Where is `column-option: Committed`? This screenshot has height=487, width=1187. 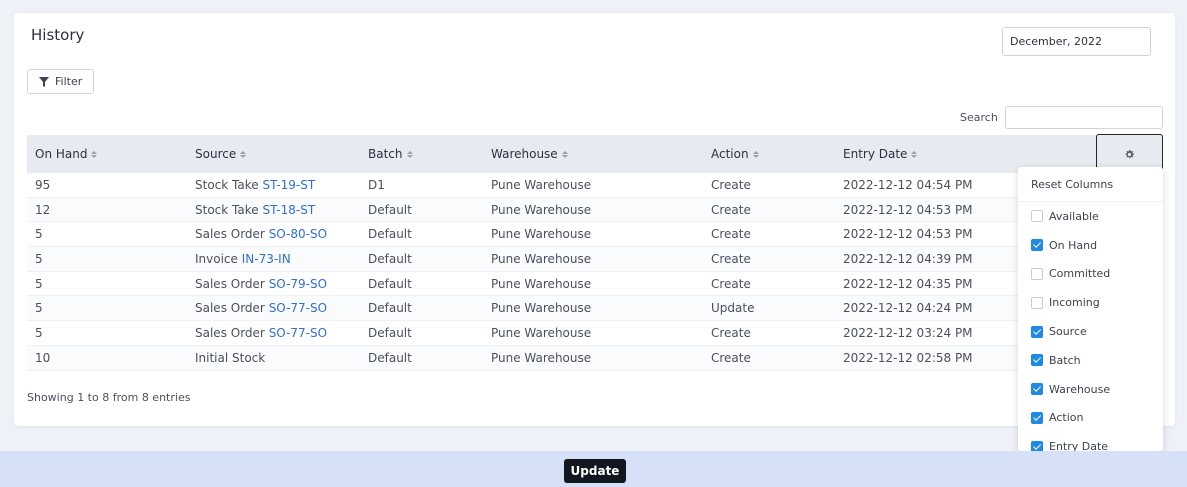 column-option: Committed is located at coordinates (1090, 274).